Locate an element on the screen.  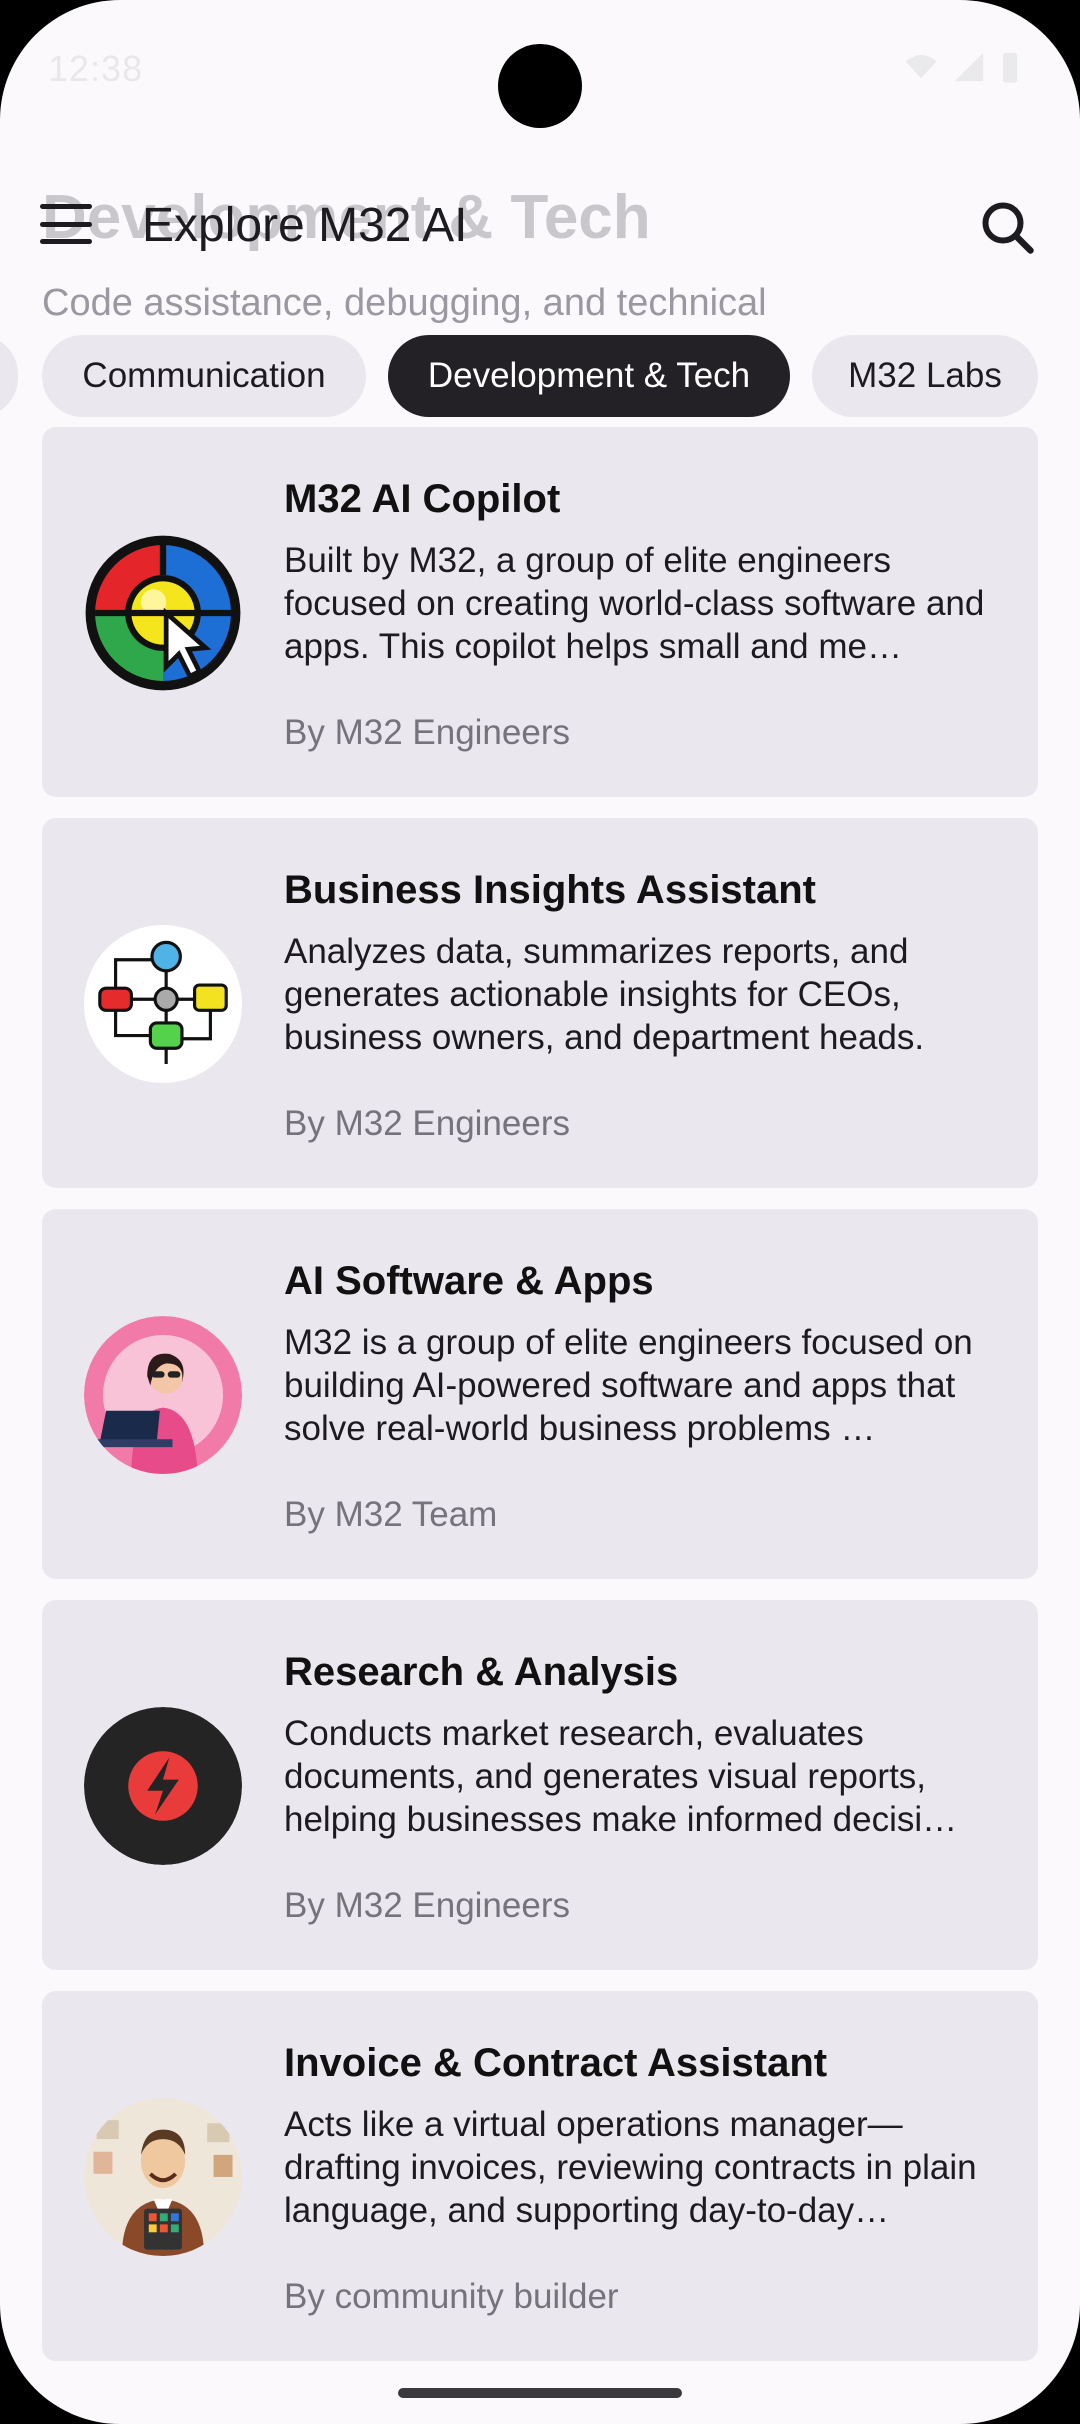
chip-m32-labs: M32 Labs is located at coordinates (925, 376).